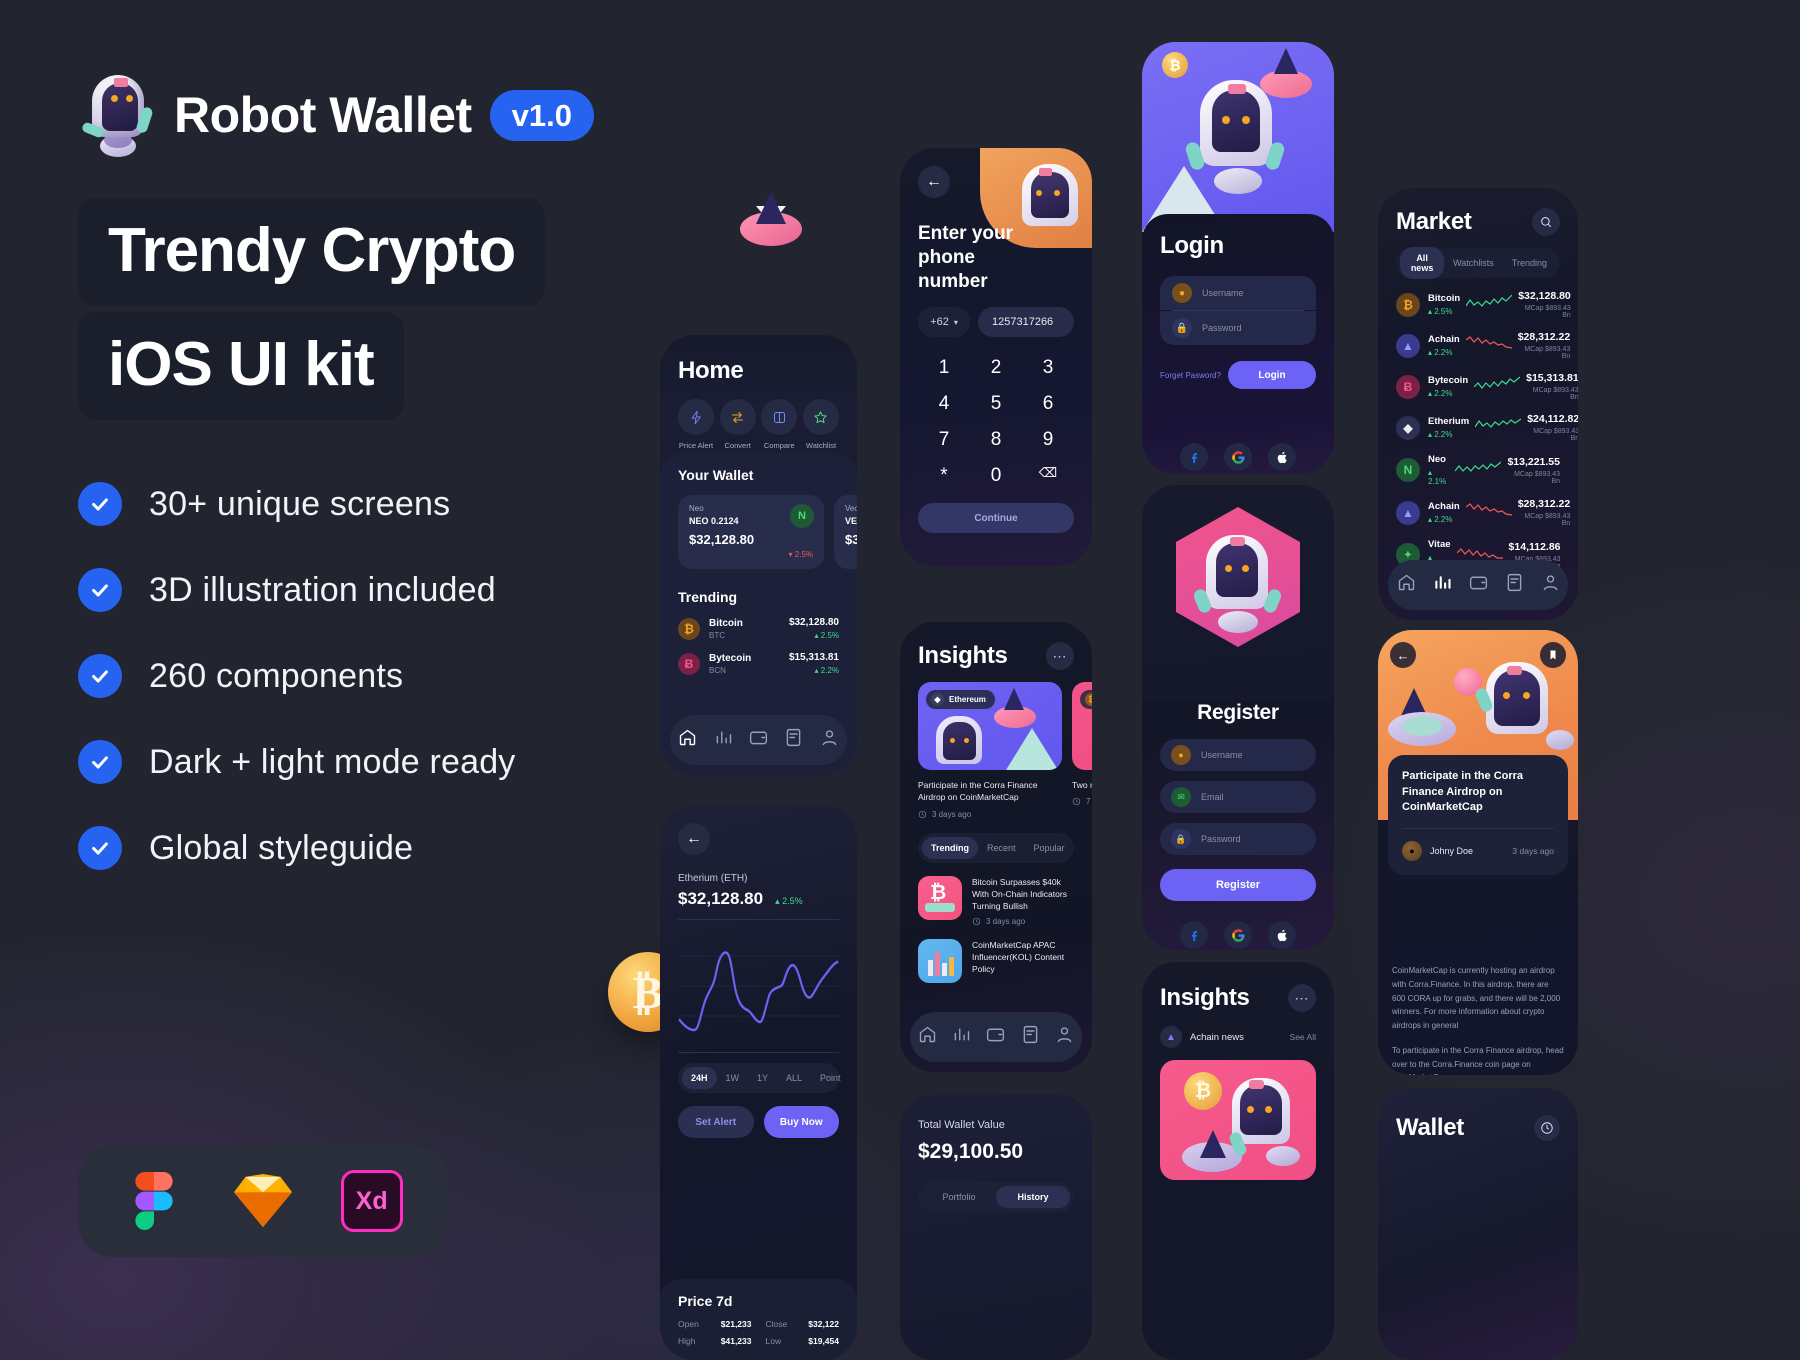 Image resolution: width=1800 pixels, height=1360 pixels. Describe the element at coordinates (699, 1078) in the screenshot. I see `range-24h: 24H` at that location.